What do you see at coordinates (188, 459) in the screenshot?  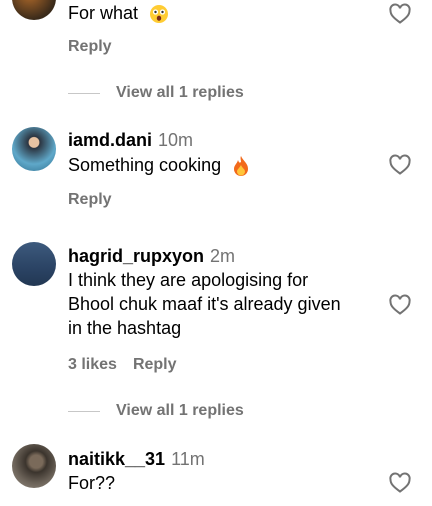 I see `comment-time: 11m` at bounding box center [188, 459].